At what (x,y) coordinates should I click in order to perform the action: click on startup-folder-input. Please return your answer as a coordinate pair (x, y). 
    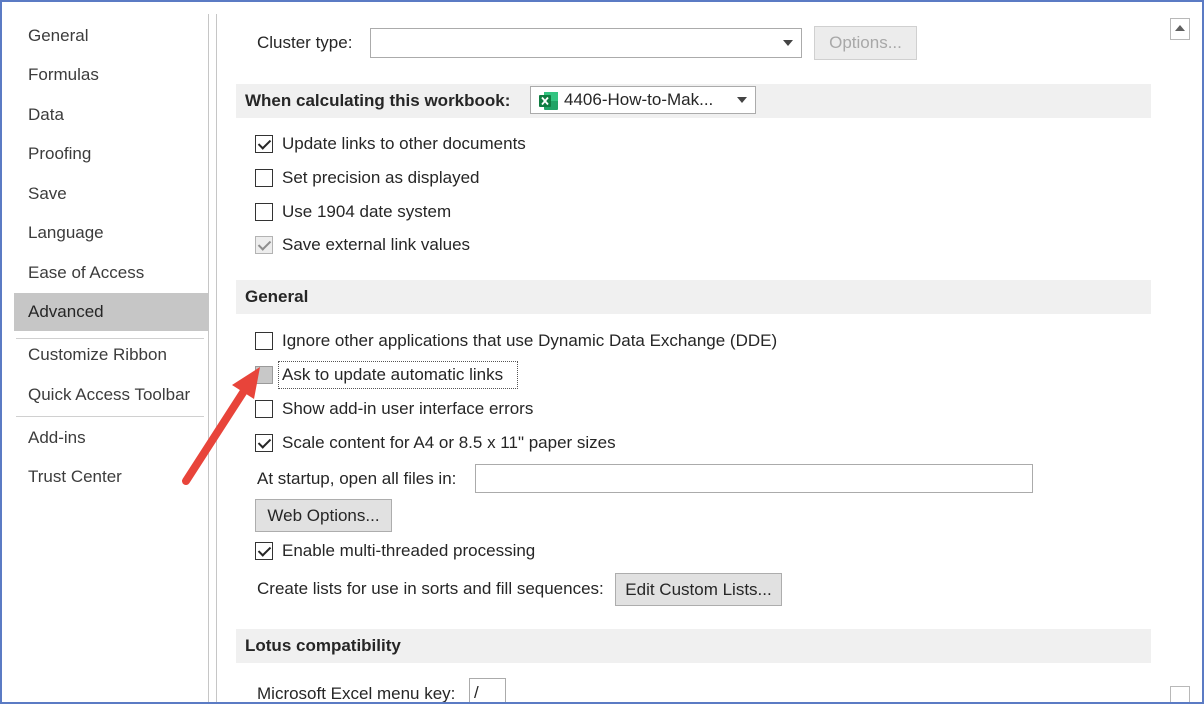
    Looking at the image, I should click on (754, 478).